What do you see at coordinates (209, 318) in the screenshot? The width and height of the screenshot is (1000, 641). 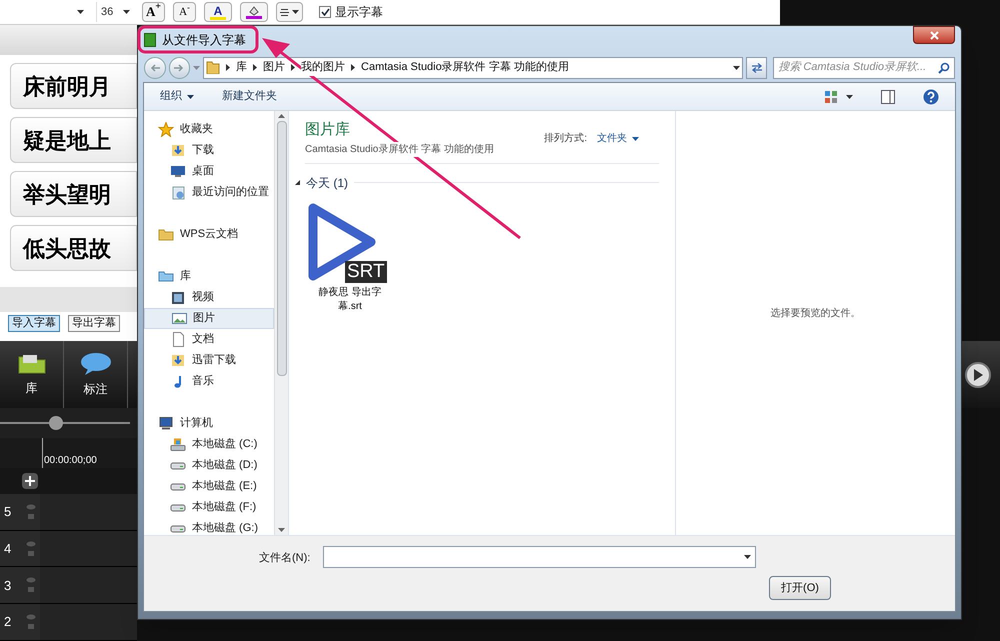 I see `nav-item: 图片` at bounding box center [209, 318].